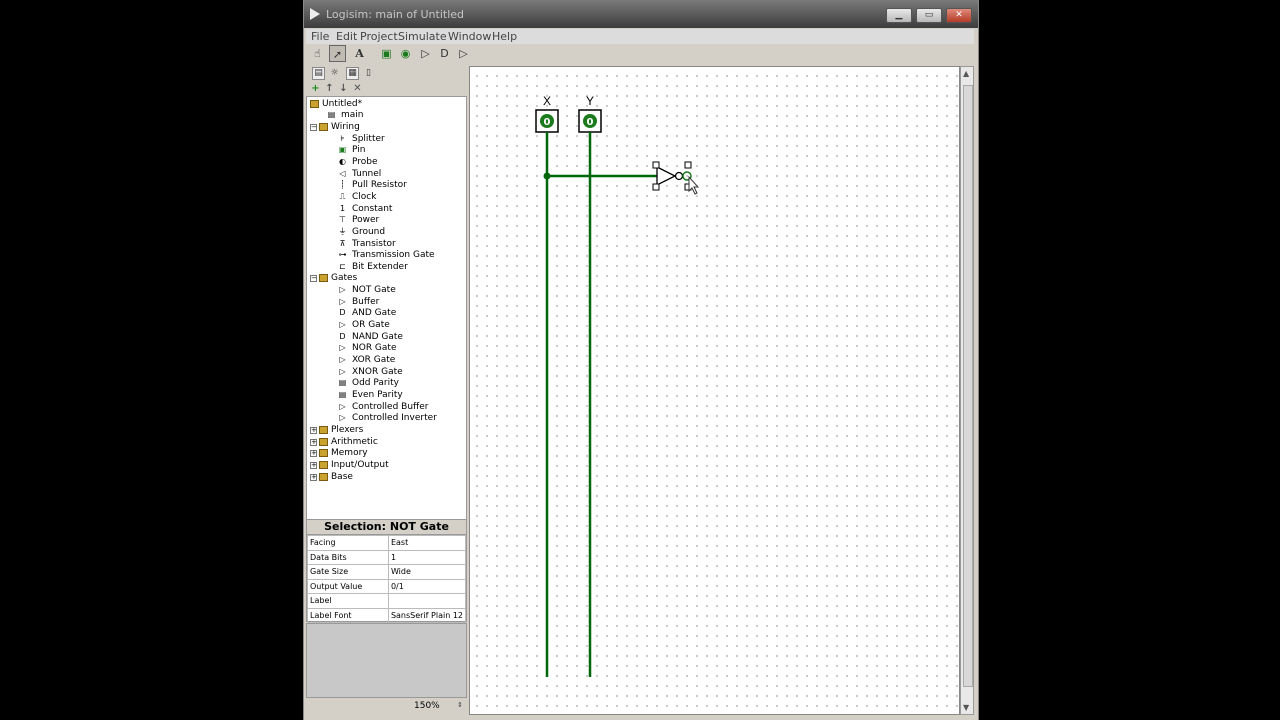 This screenshot has height=720, width=1280. Describe the element at coordinates (357, 162) in the screenshot. I see `tree-item-probe: ◐ Probe` at that location.